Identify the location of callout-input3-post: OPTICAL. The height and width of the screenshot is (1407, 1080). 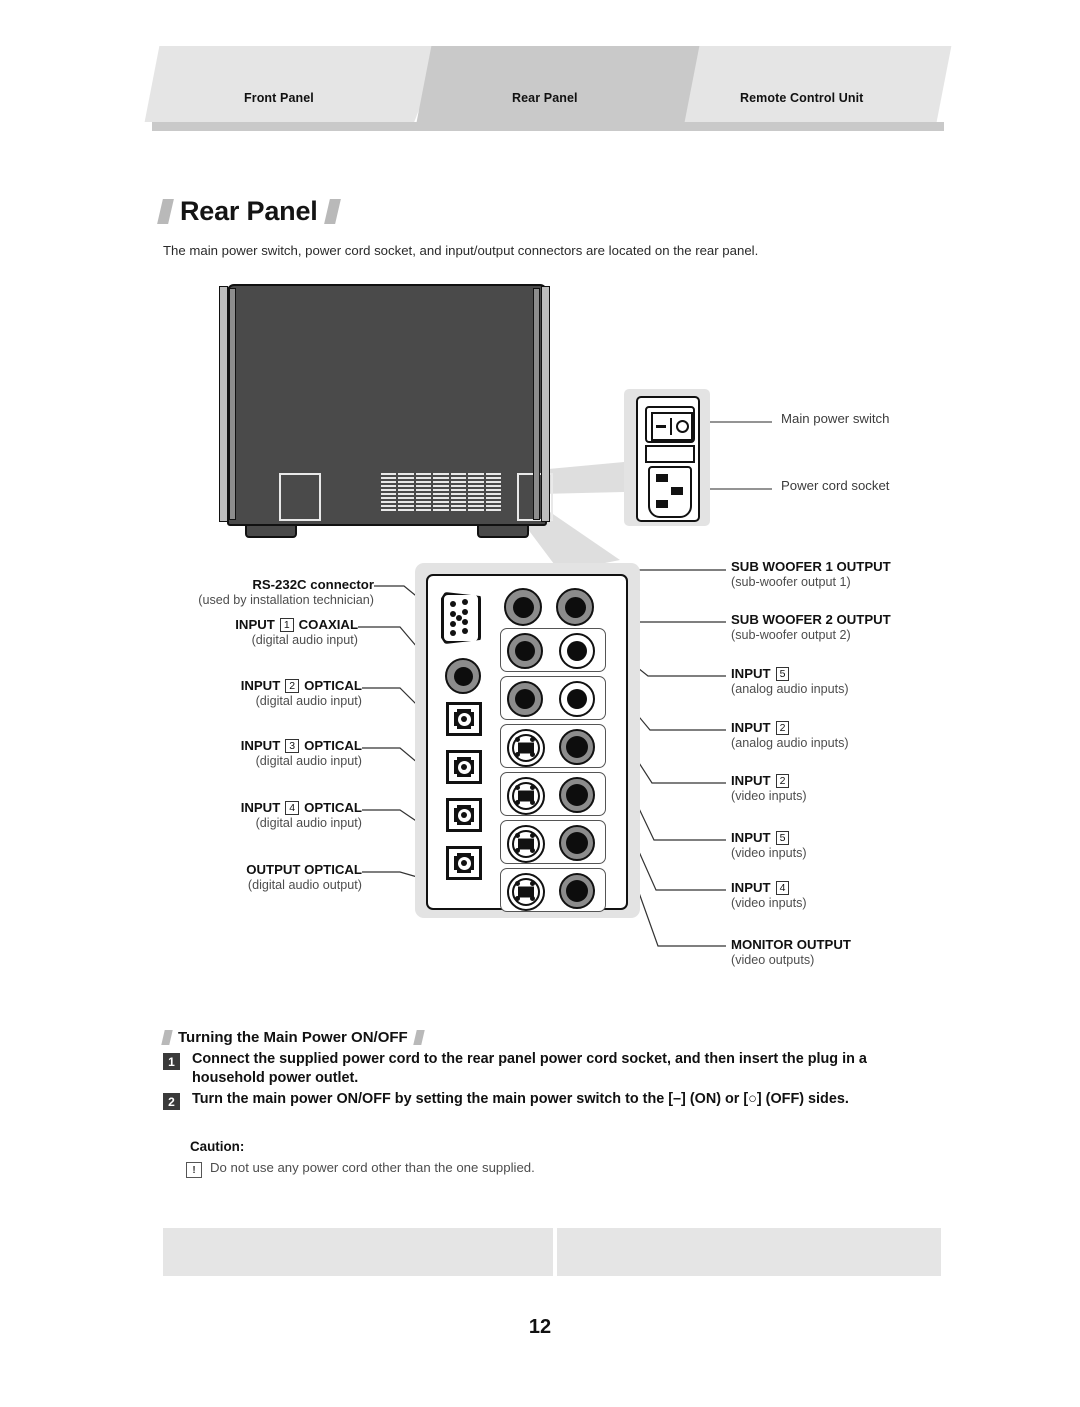
(333, 745).